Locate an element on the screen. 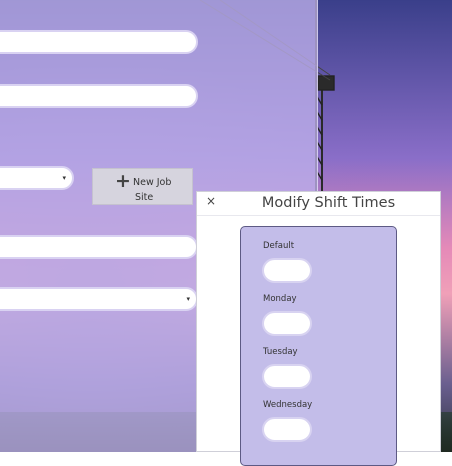  plus-icon: + is located at coordinates (123, 181).